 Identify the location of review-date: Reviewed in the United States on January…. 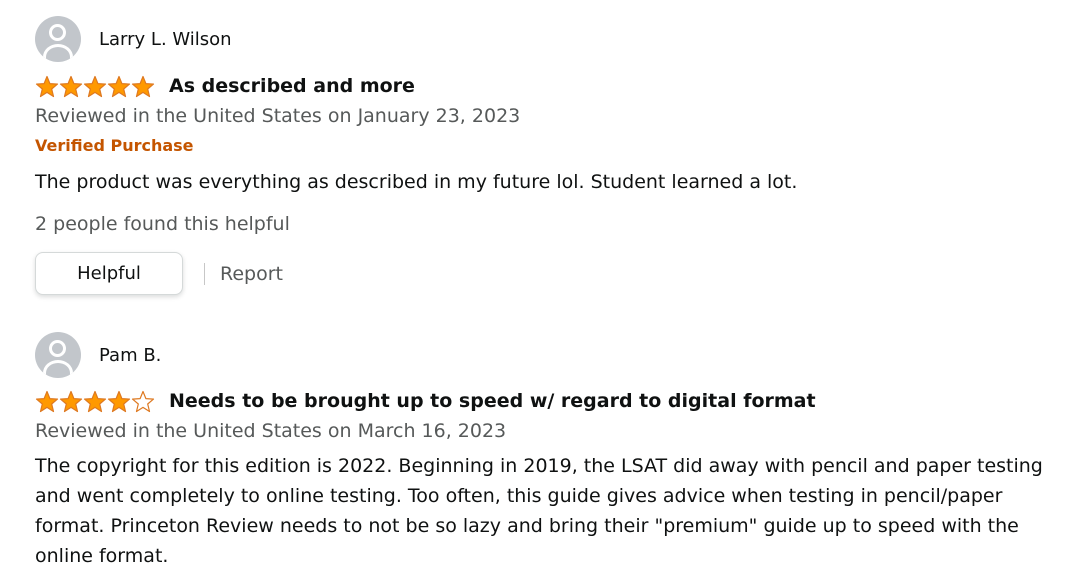
(278, 116).